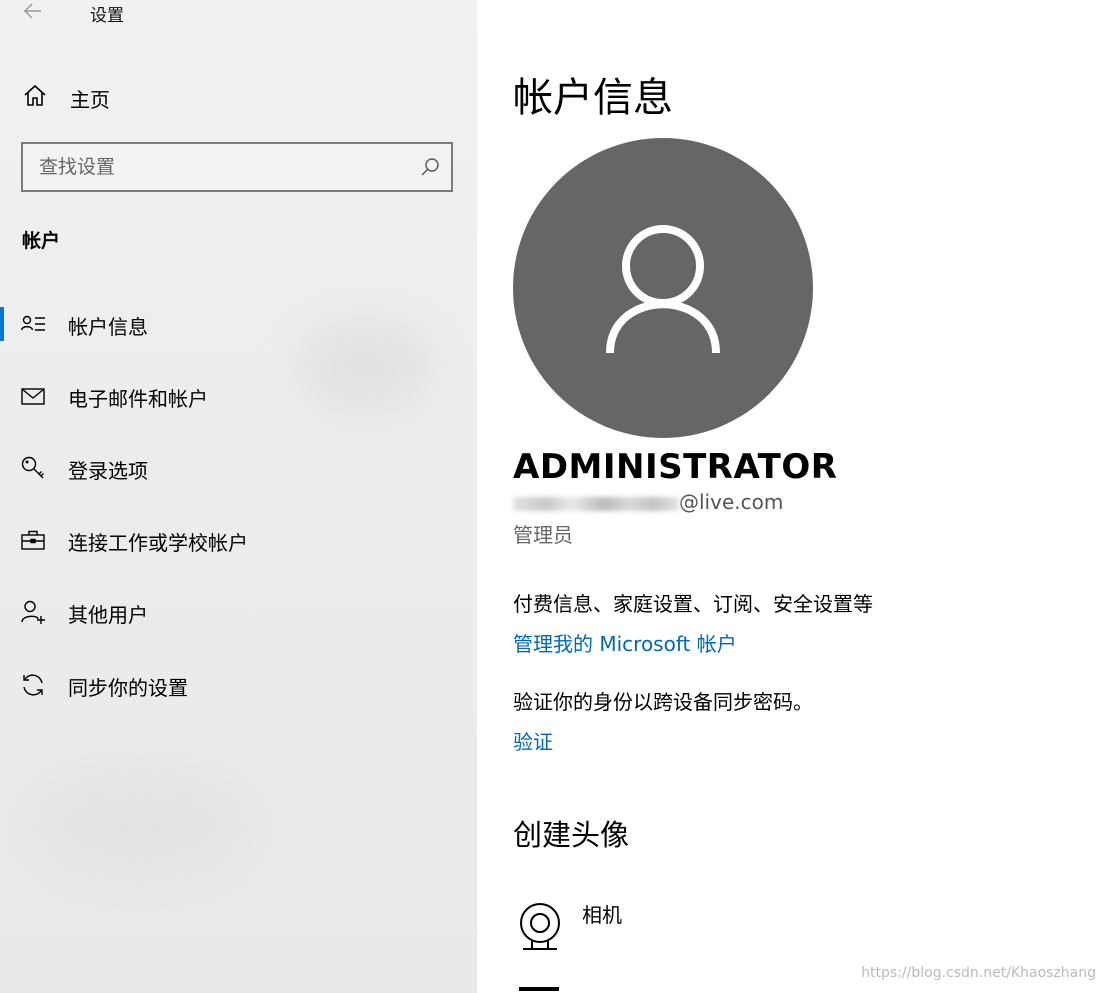 The width and height of the screenshot is (1104, 993). Describe the element at coordinates (543, 535) in the screenshot. I see `user-role: 管理员` at that location.